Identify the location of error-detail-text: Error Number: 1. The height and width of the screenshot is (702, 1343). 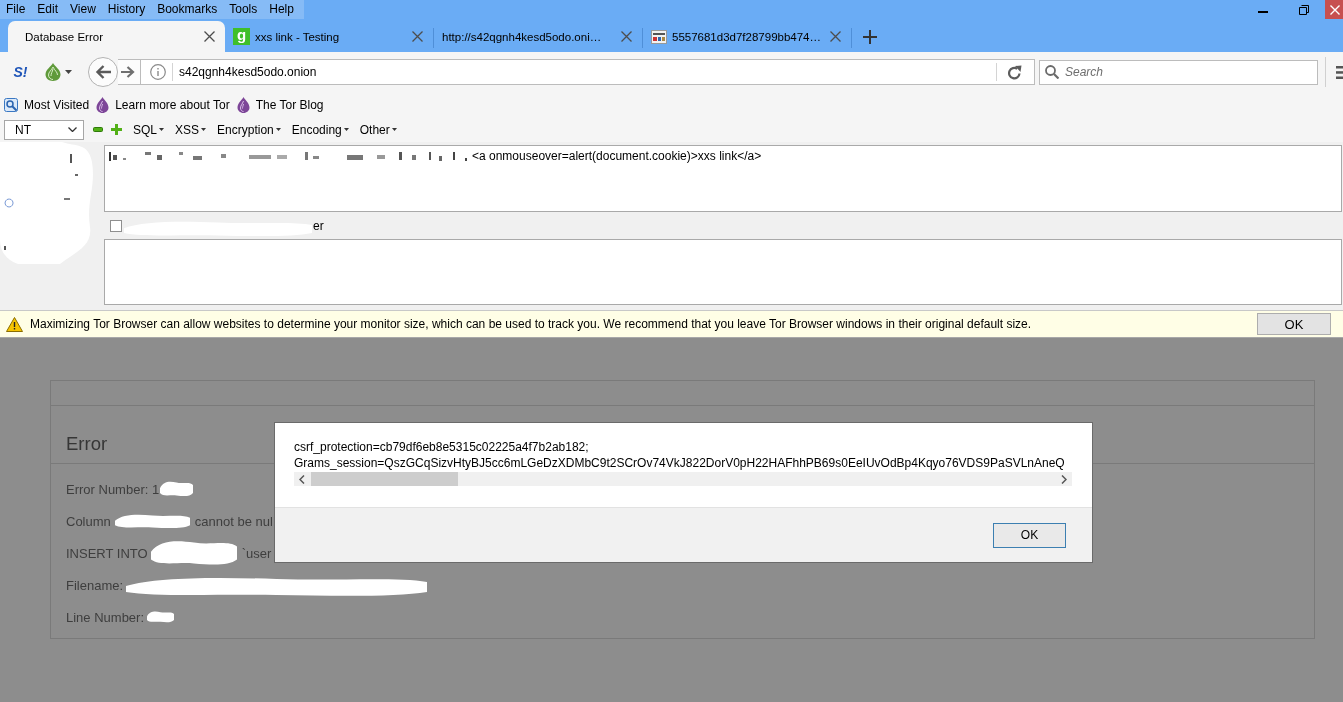
(113, 489).